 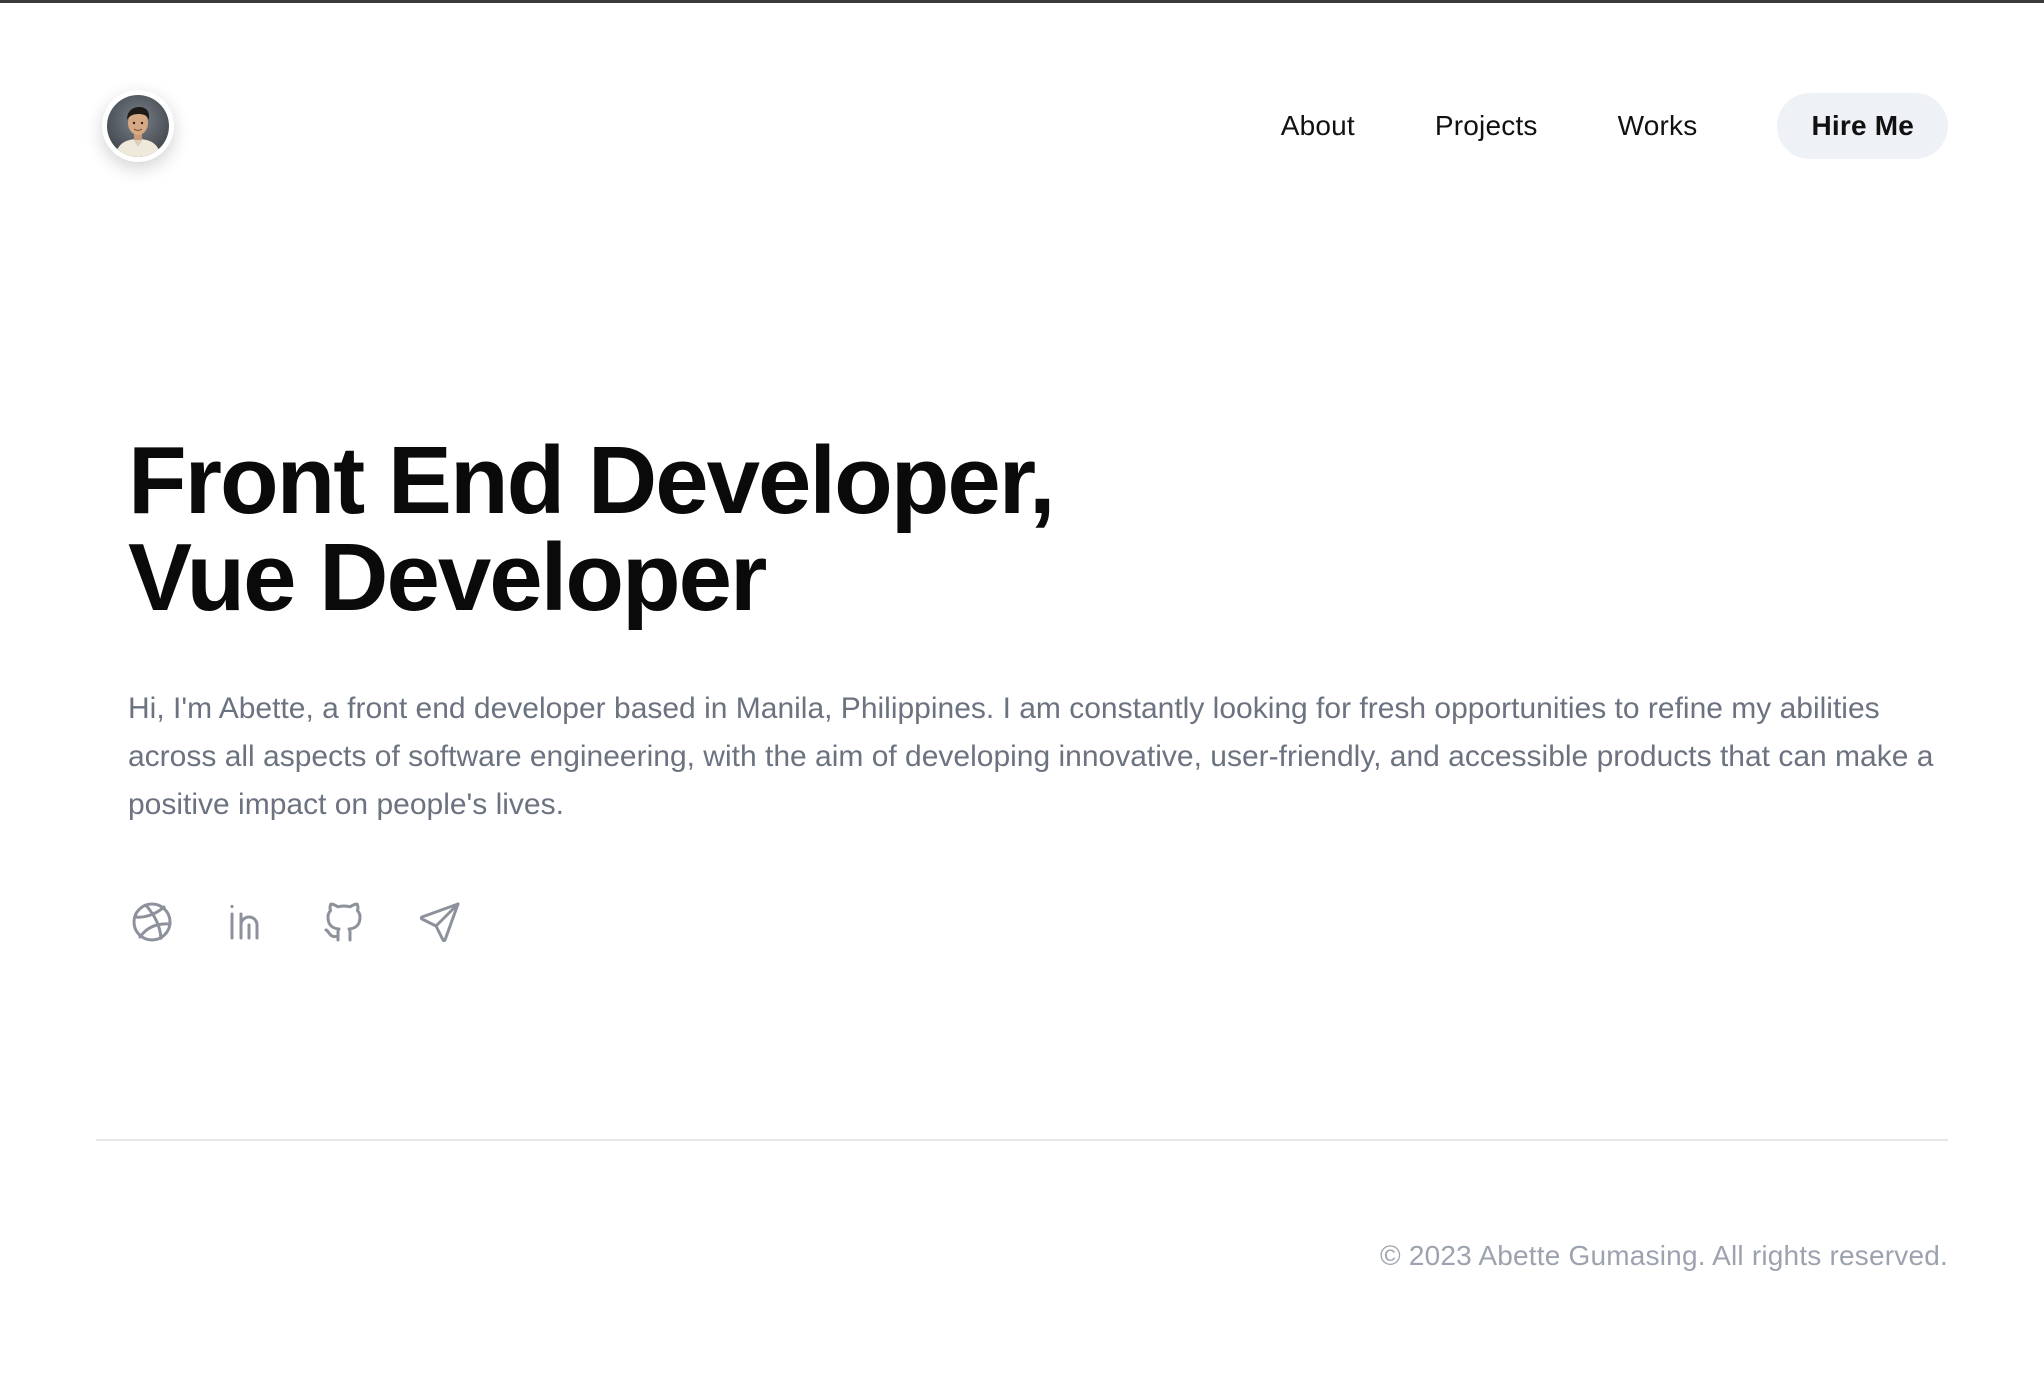 What do you see at coordinates (1614, 126) in the screenshot?
I see `main-nav: About Projects Works Hire Me` at bounding box center [1614, 126].